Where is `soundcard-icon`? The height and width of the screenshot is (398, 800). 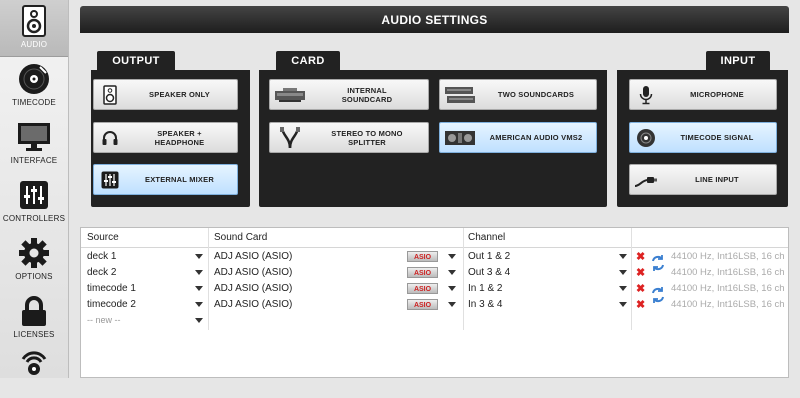 soundcard-icon is located at coordinates (290, 94).